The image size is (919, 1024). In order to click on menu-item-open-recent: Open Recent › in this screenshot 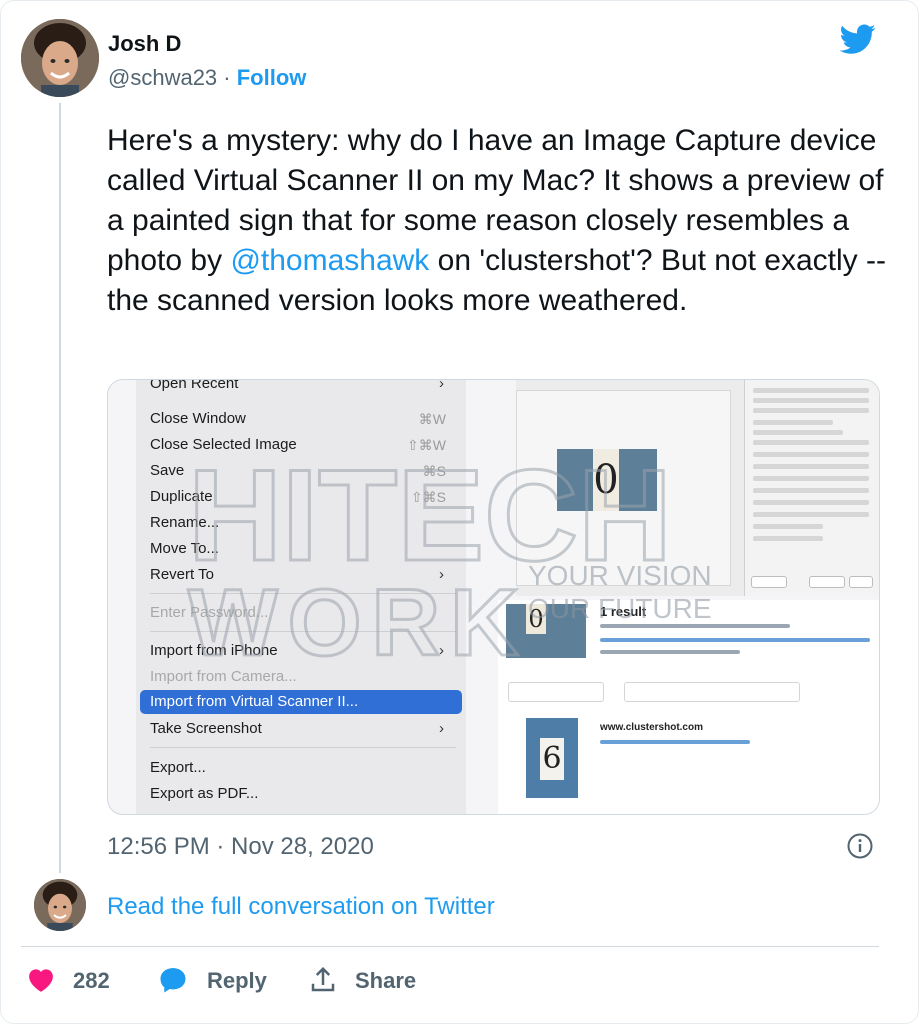, I will do `click(303, 387)`.